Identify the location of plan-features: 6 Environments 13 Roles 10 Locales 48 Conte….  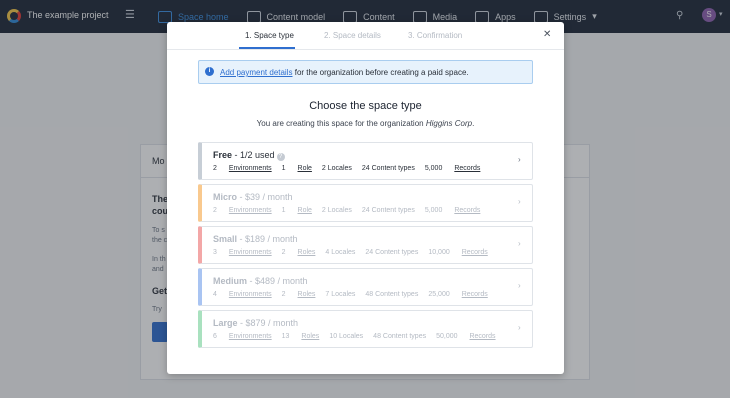
(354, 336).